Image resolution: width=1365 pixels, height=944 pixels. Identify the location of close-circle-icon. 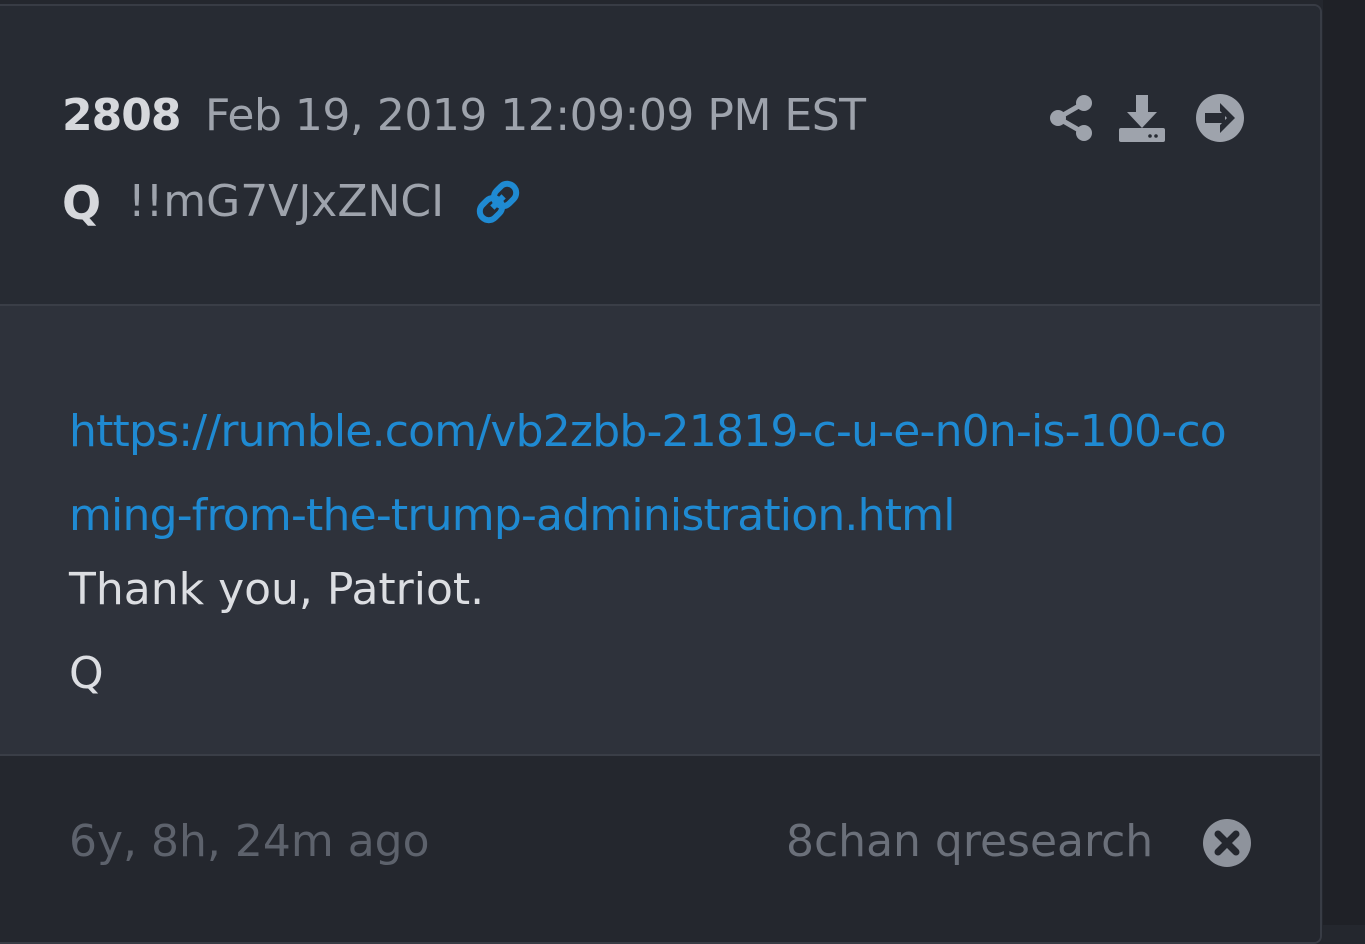
(1227, 843).